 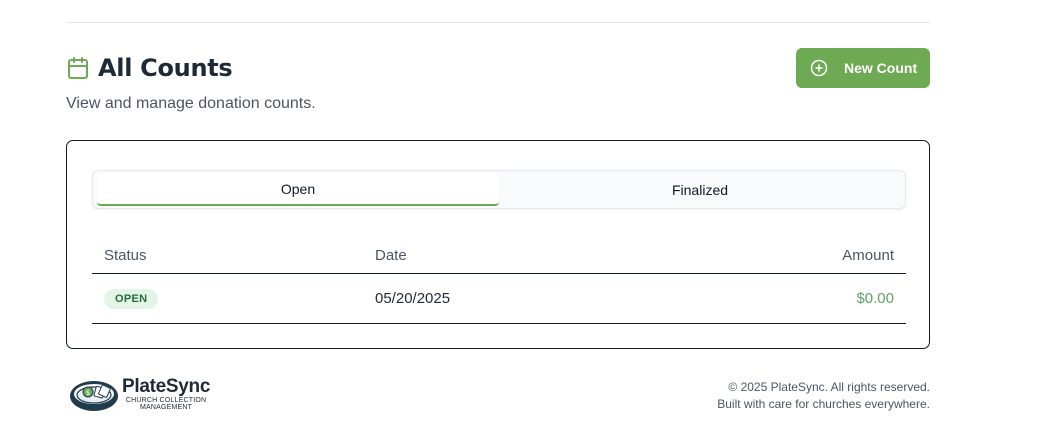 I want to click on brand-tagline-1: CHURCH COLLECTION, so click(x=166, y=400).